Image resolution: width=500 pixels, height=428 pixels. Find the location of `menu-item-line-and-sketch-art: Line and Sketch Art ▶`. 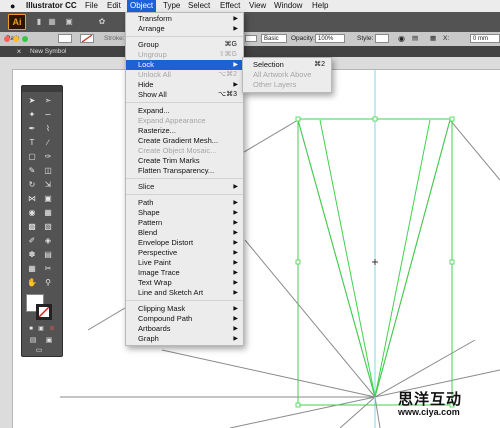

menu-item-line-and-sketch-art: Line and Sketch Art ▶ is located at coordinates (184, 293).